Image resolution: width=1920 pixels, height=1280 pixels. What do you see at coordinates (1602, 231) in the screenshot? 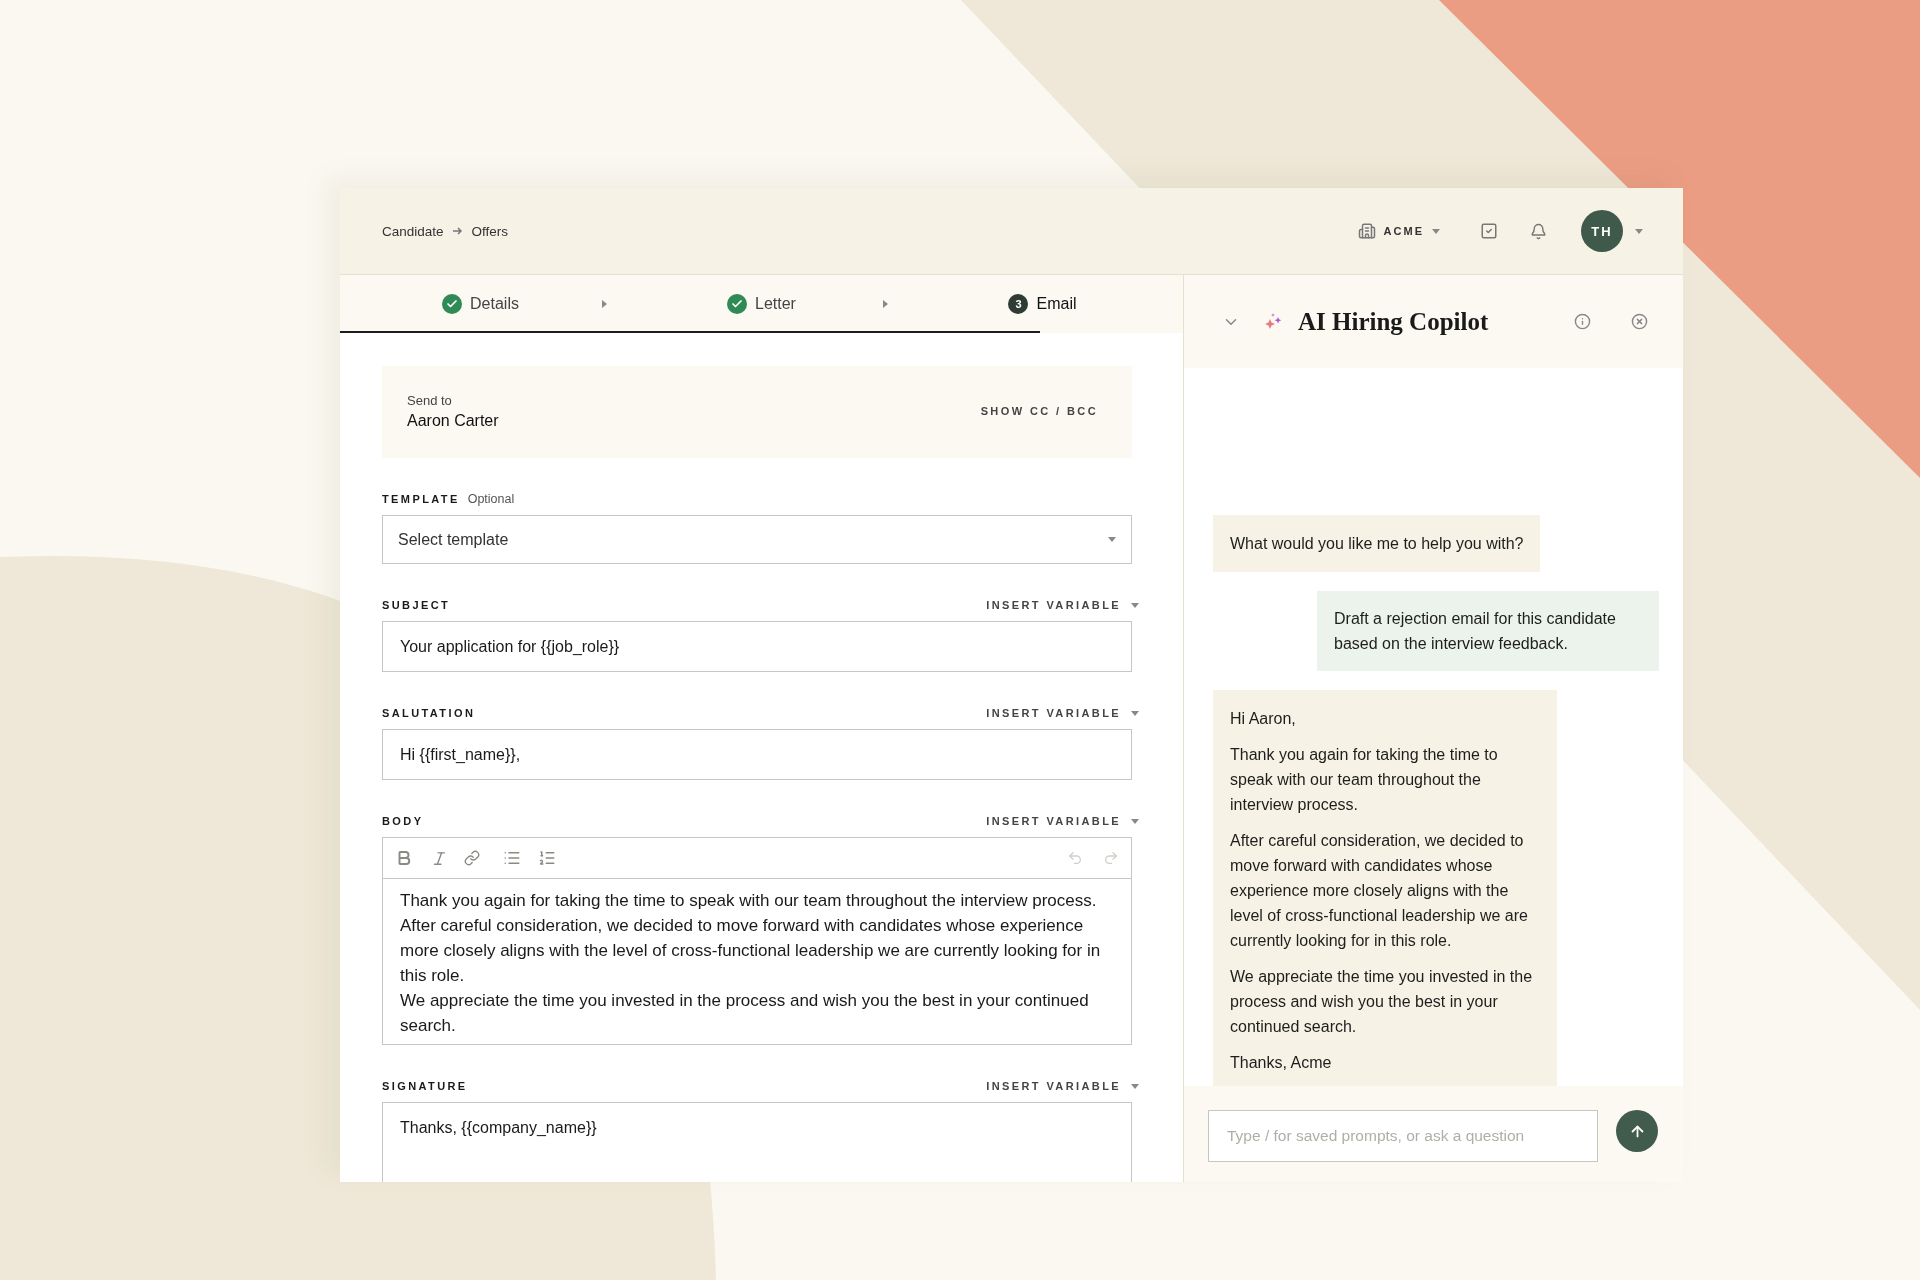
I see `user-avatar: TH` at bounding box center [1602, 231].